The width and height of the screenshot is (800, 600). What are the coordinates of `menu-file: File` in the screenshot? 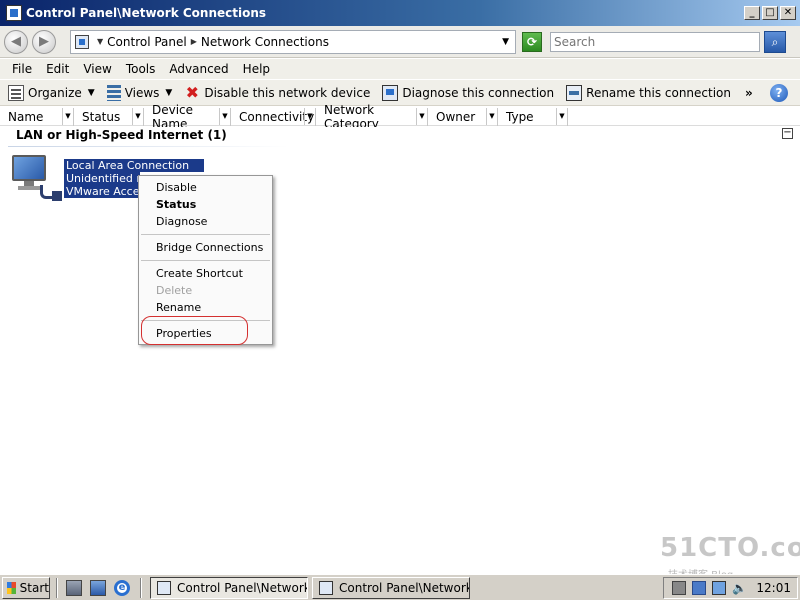 It's located at (22, 69).